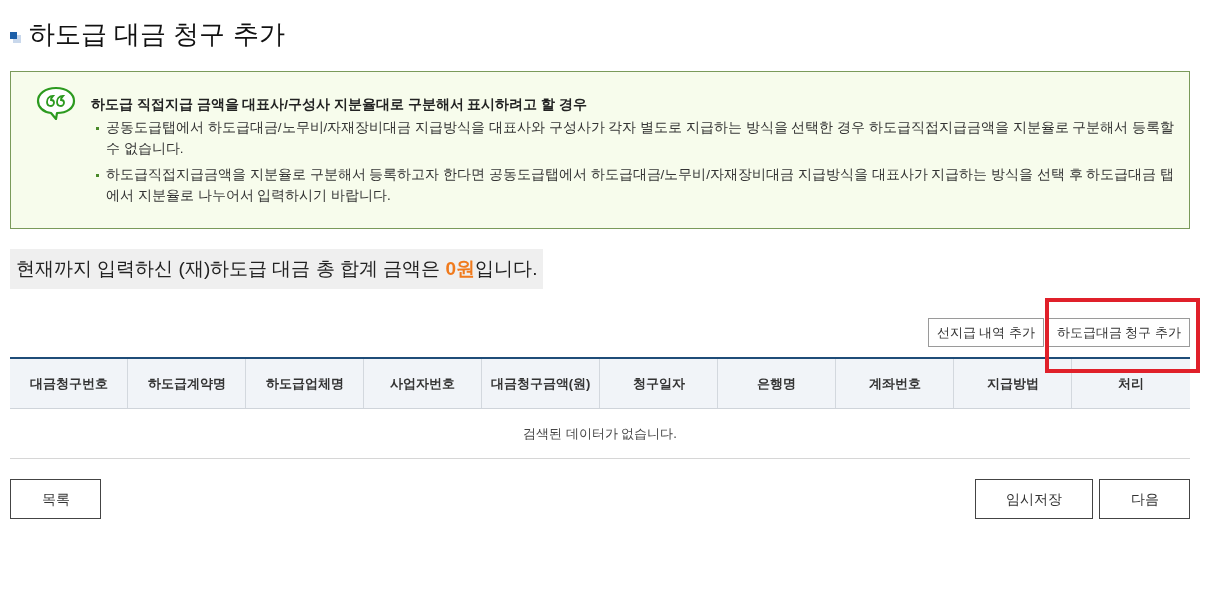 This screenshot has height=607, width=1229. Describe the element at coordinates (305, 383) in the screenshot. I see `column-header: 하도급업체명` at that location.